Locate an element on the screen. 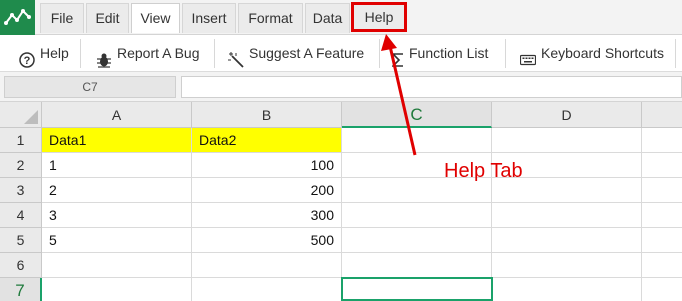 The width and height of the screenshot is (682, 301). row-header-4: 4 is located at coordinates (21, 215).